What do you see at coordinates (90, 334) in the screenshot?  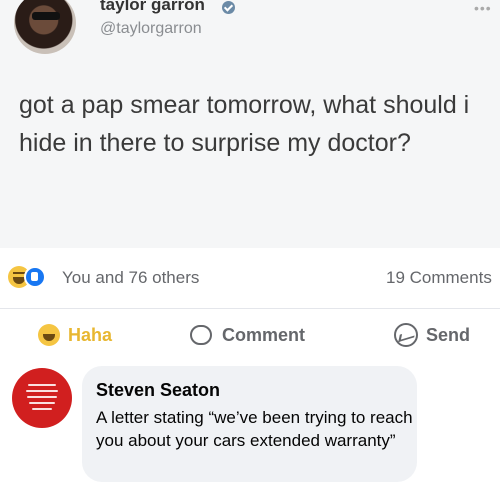 I see `haha-label: Haha` at bounding box center [90, 334].